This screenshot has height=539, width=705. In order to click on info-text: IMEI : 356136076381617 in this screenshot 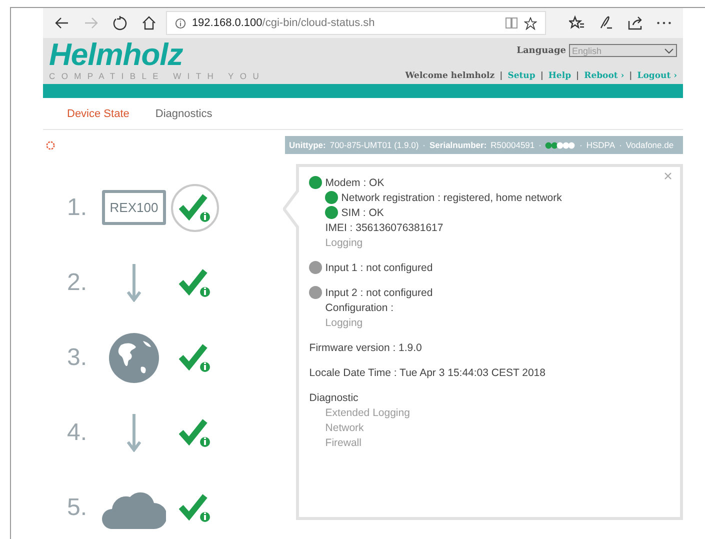, I will do `click(384, 228)`.